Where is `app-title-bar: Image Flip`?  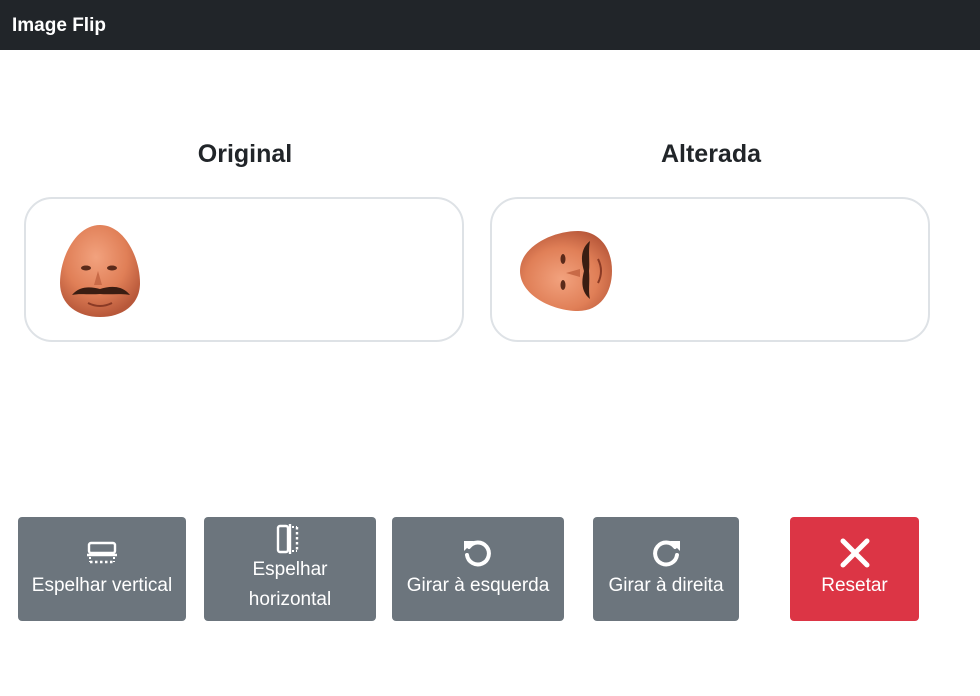
app-title-bar: Image Flip is located at coordinates (490, 25).